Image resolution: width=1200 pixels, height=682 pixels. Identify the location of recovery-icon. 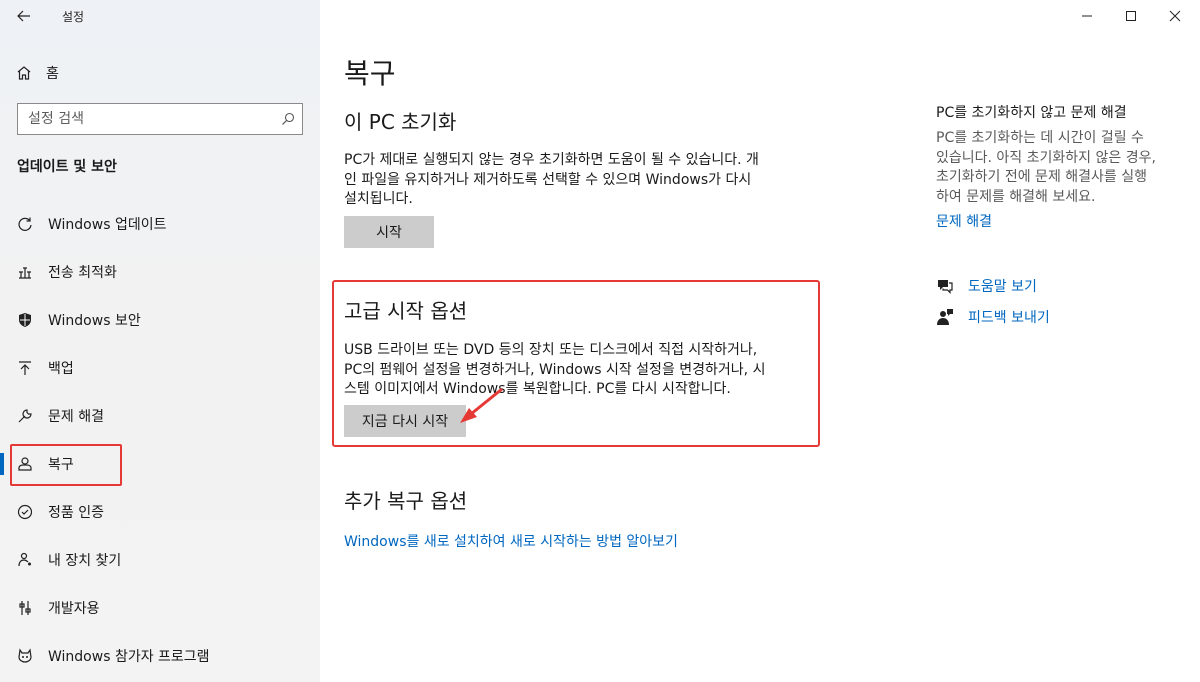
(25, 464).